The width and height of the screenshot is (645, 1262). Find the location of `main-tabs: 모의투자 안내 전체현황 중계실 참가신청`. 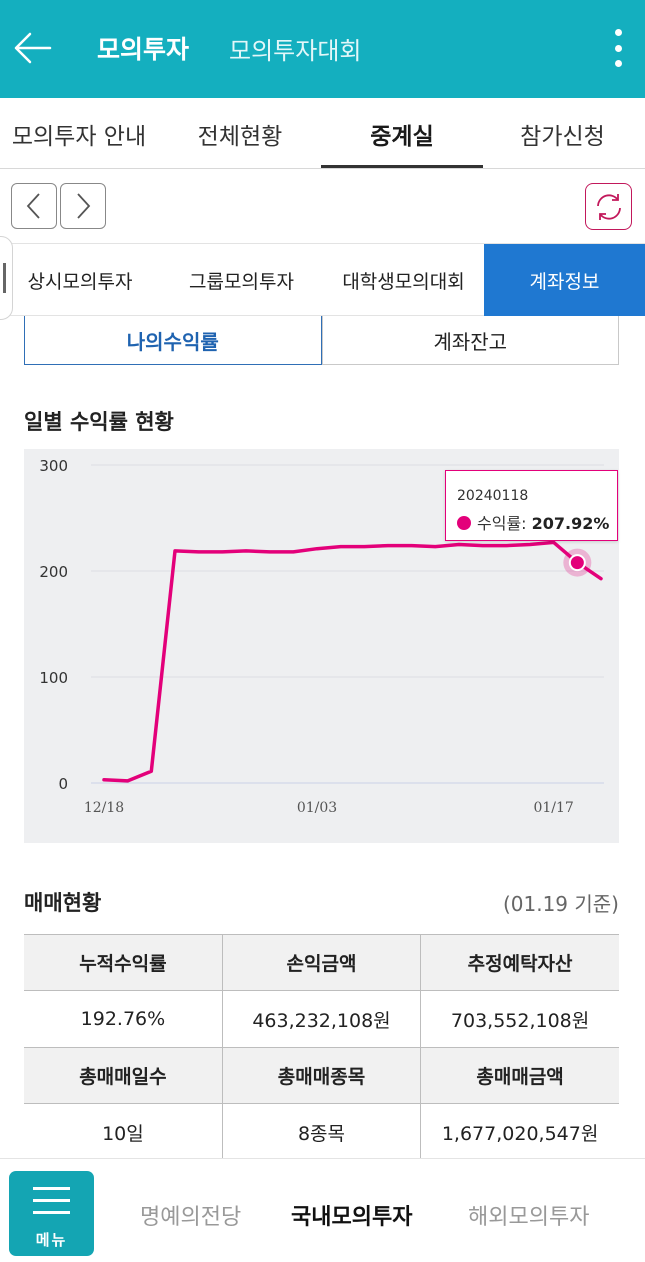

main-tabs: 모의투자 안내 전체현황 중계실 참가신청 is located at coordinates (322, 133).